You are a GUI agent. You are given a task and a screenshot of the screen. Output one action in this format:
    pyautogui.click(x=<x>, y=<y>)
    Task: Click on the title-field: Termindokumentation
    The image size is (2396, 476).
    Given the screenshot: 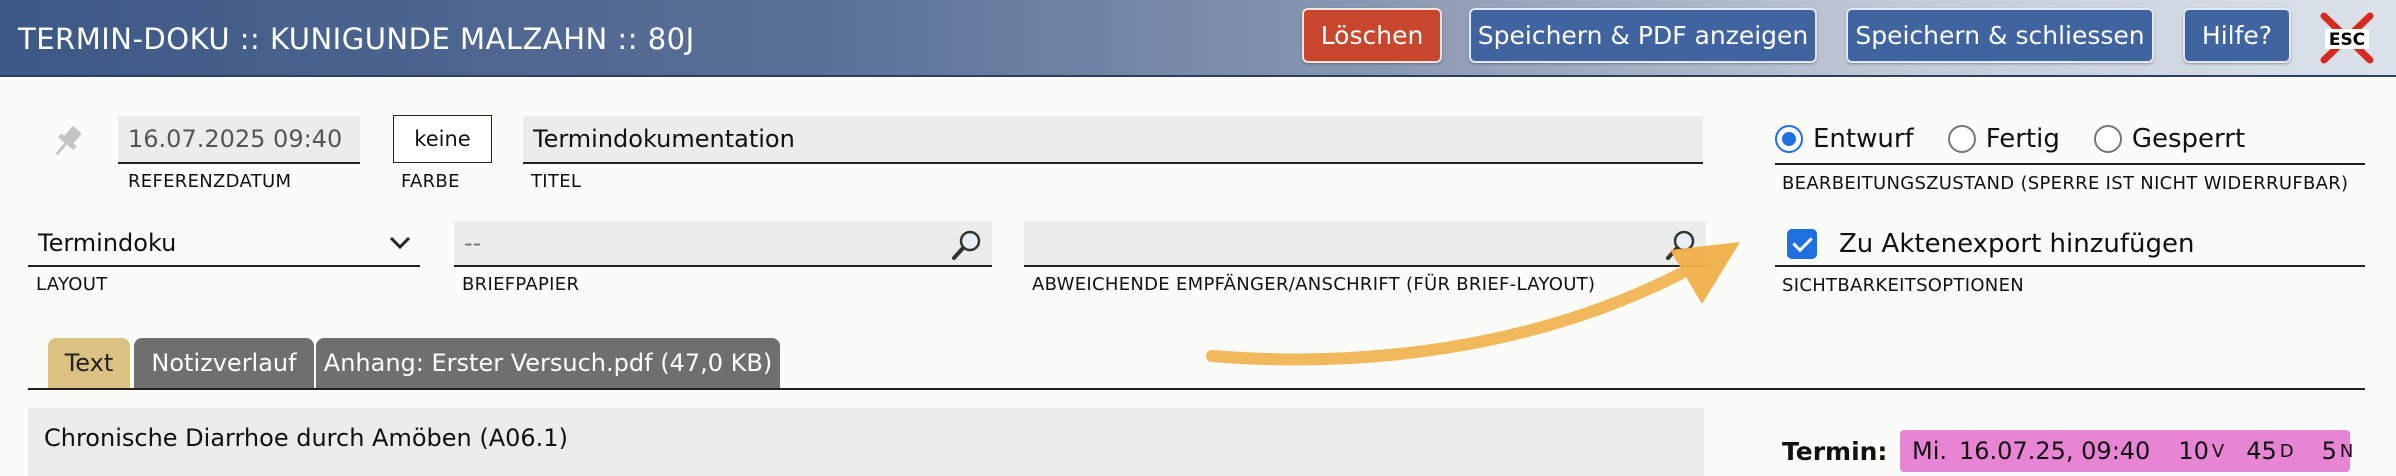 What is the action you would take?
    pyautogui.click(x=1113, y=140)
    